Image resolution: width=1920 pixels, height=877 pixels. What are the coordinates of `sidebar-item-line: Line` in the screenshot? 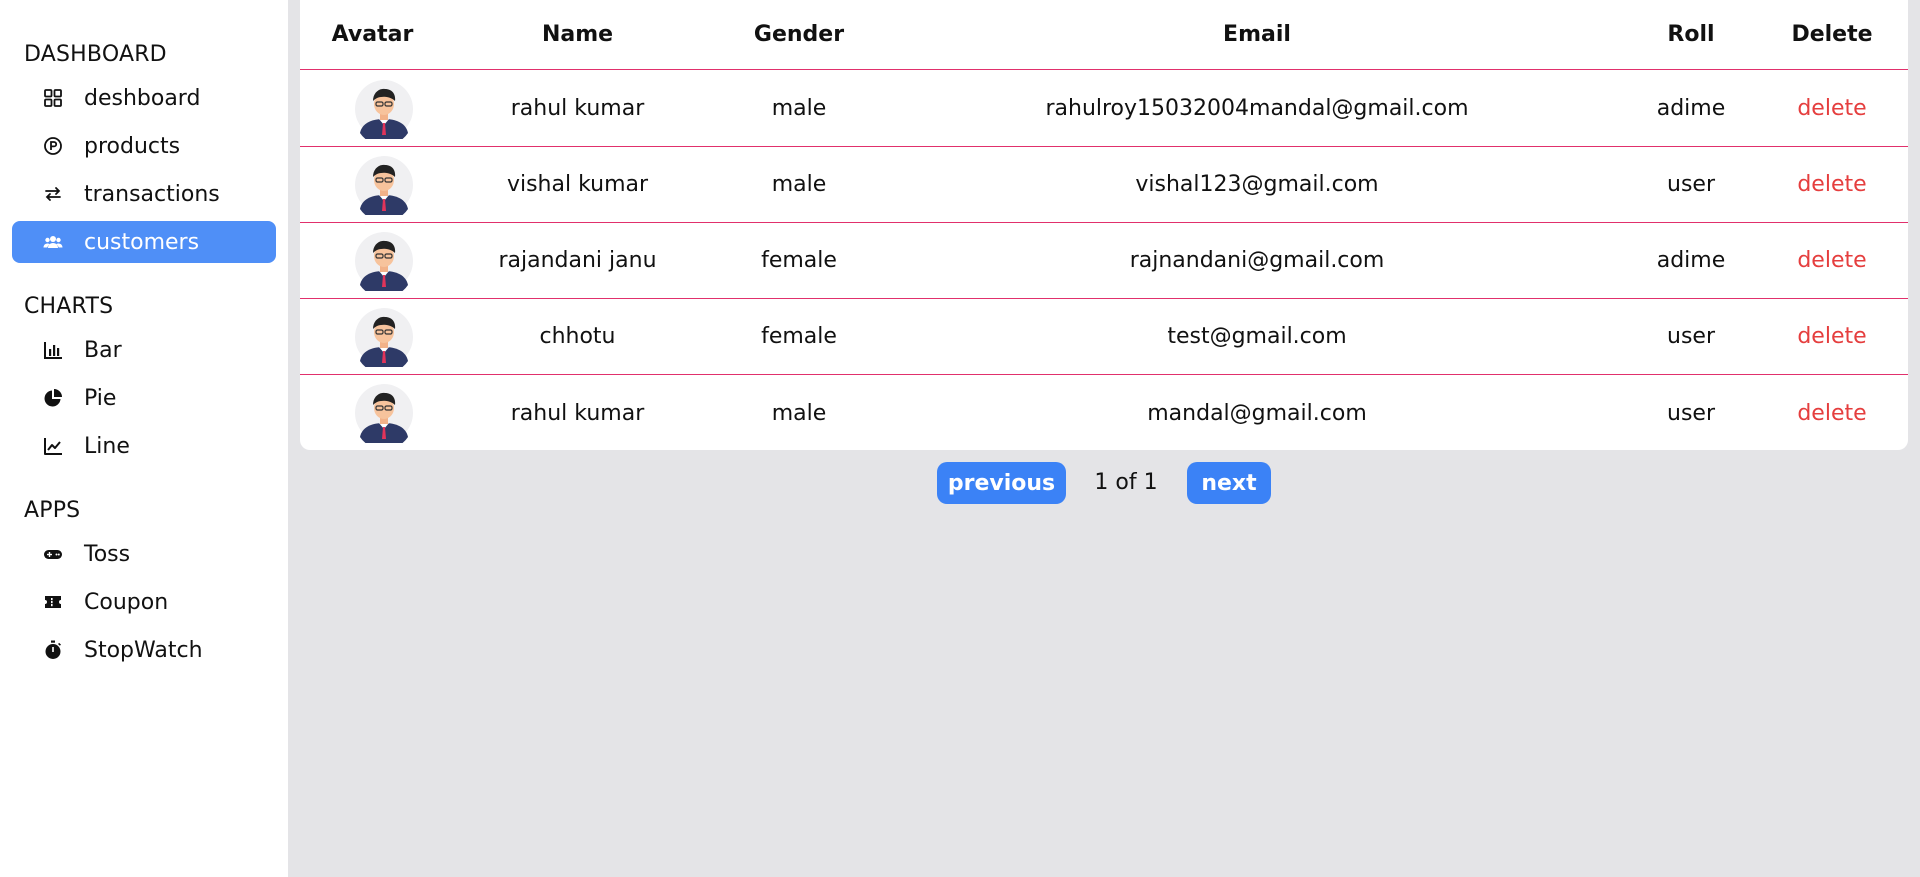 It's located at (144, 446).